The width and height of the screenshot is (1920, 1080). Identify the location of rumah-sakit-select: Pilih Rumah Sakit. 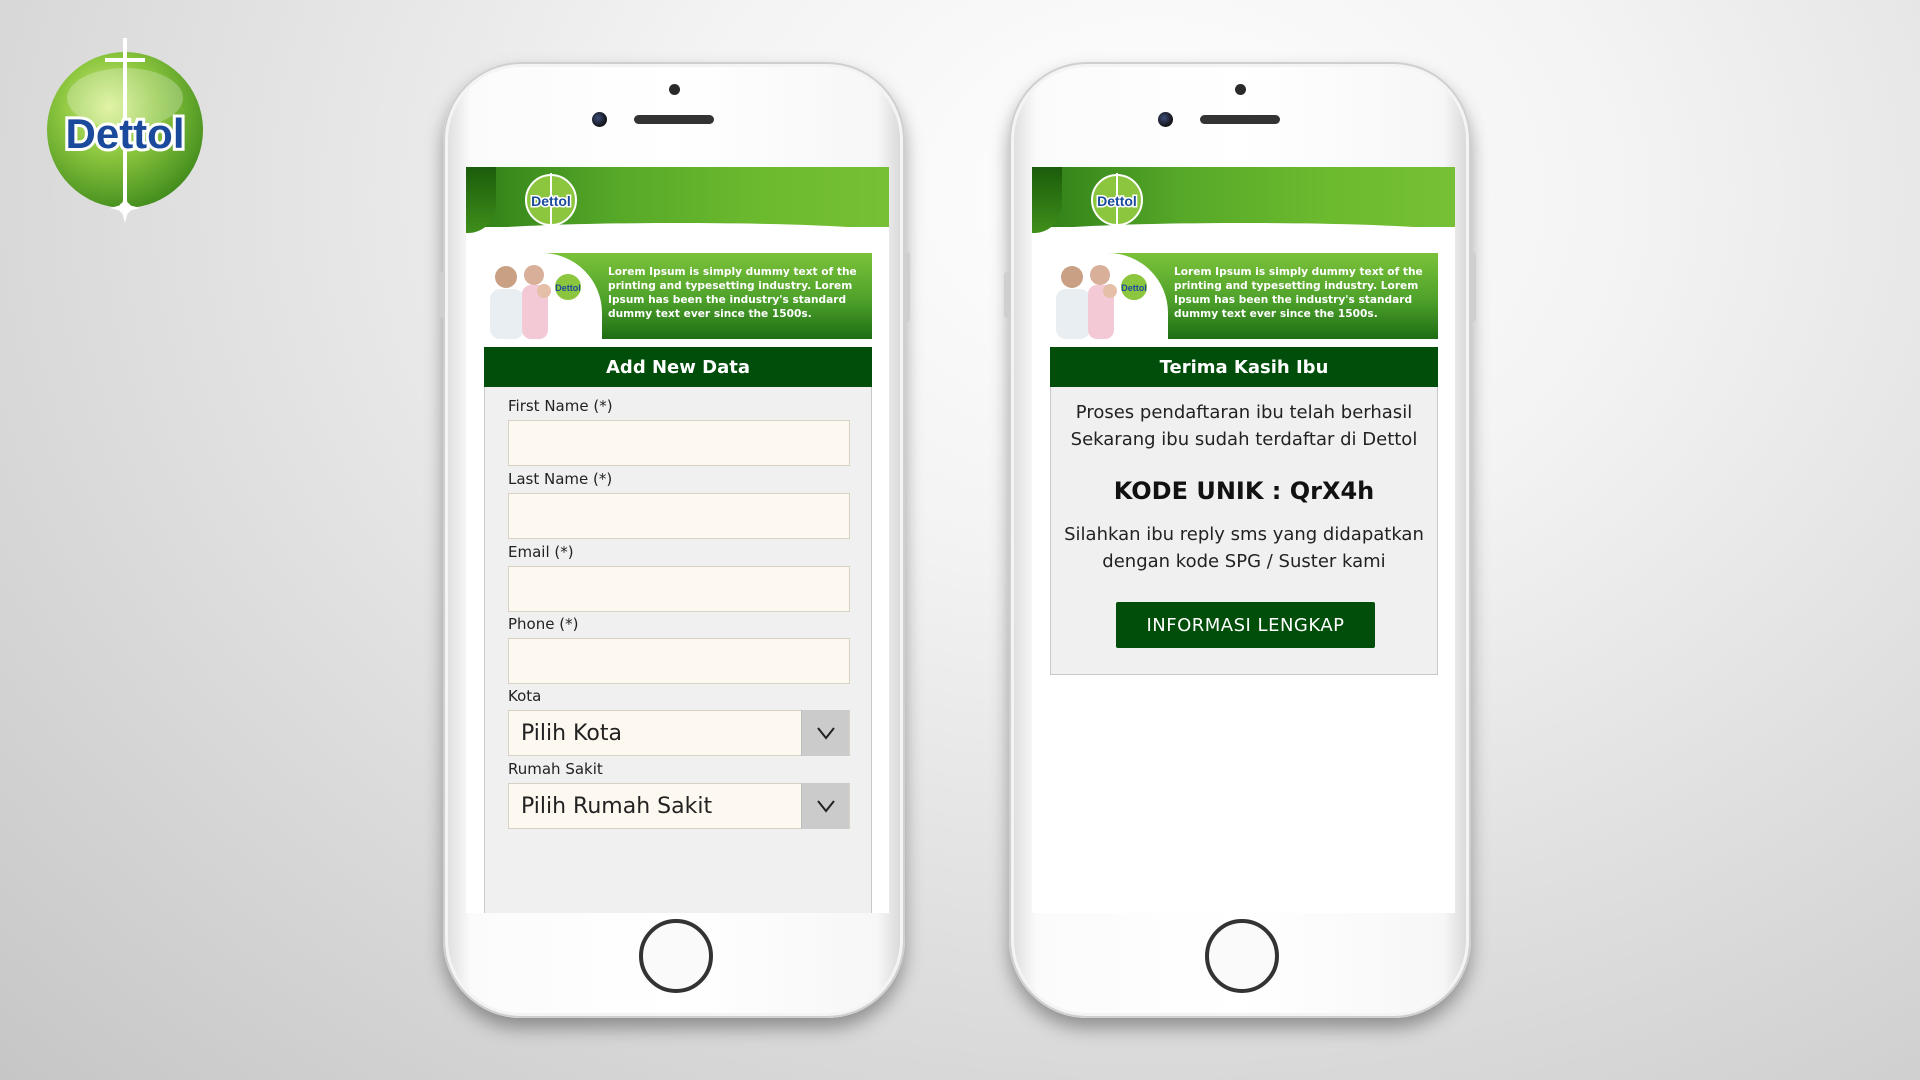
(679, 806).